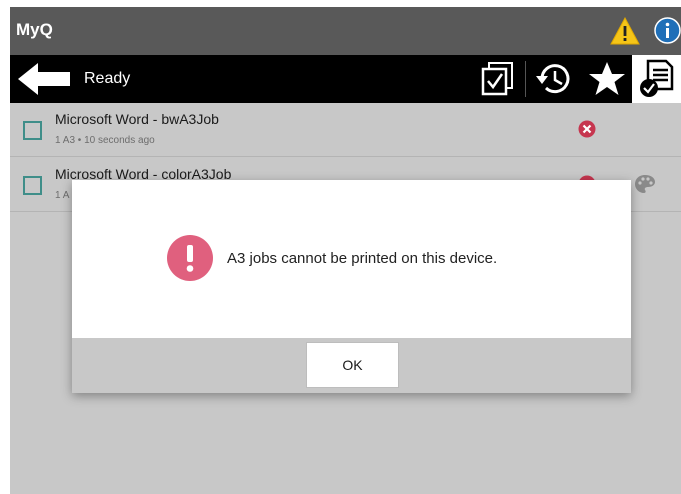  I want to click on toolbar: Ready, so click(345, 79).